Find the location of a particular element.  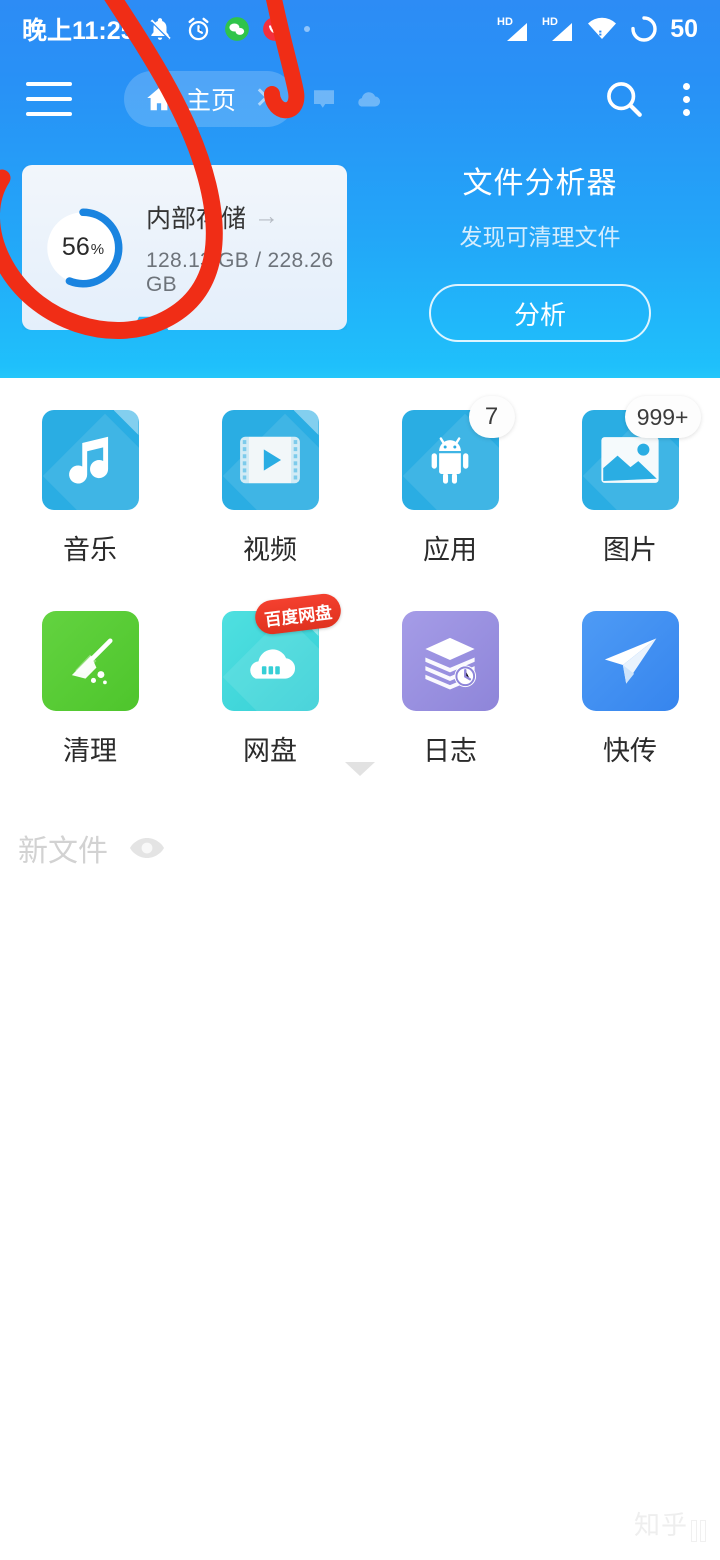

grid-label-pictures: 图片 is located at coordinates (630, 550).